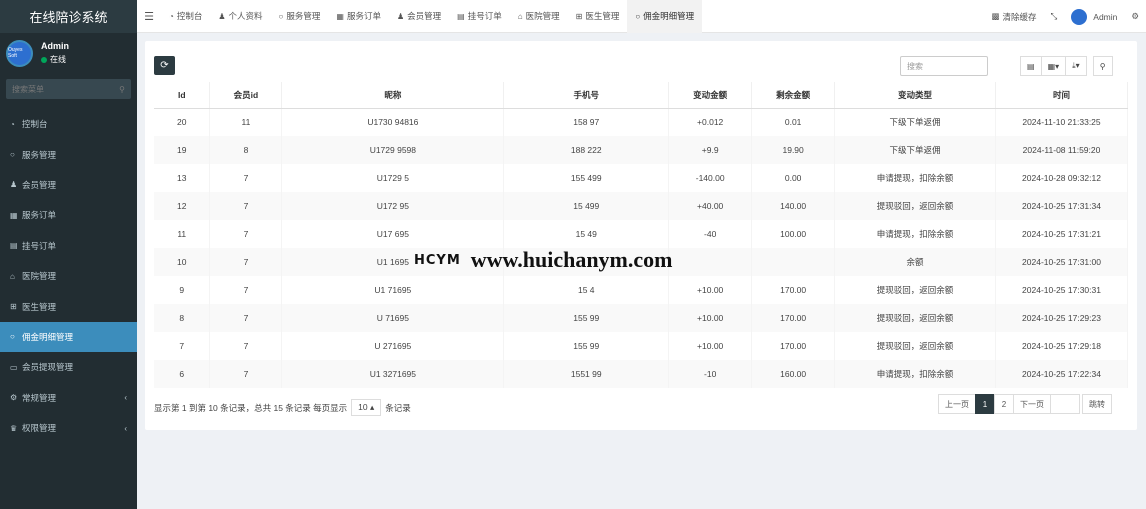  Describe the element at coordinates (598, 16) in the screenshot. I see `nav-tab-7: ⊞ 医生管理` at that location.